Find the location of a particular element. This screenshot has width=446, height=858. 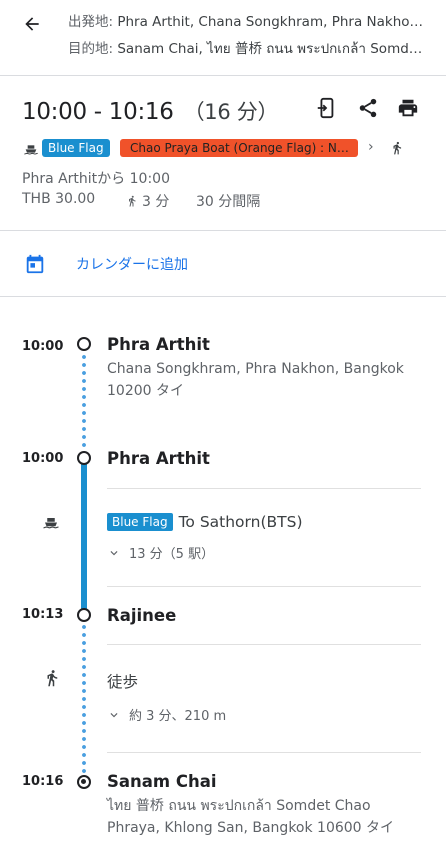

boat-leg-expand: 13 分（5 駅） is located at coordinates (160, 552).